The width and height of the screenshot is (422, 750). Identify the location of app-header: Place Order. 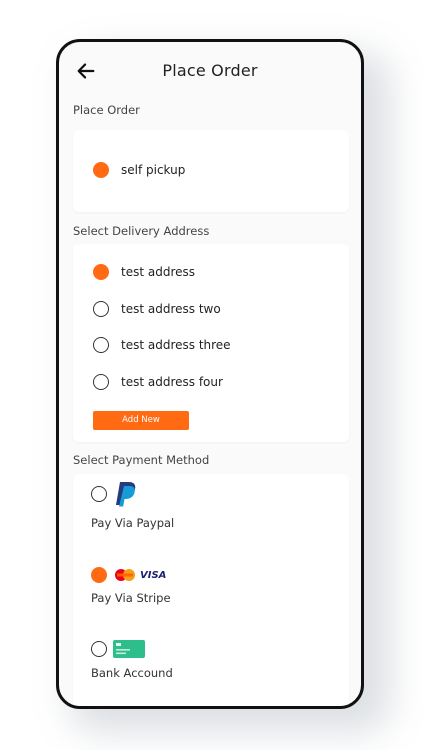
(210, 72).